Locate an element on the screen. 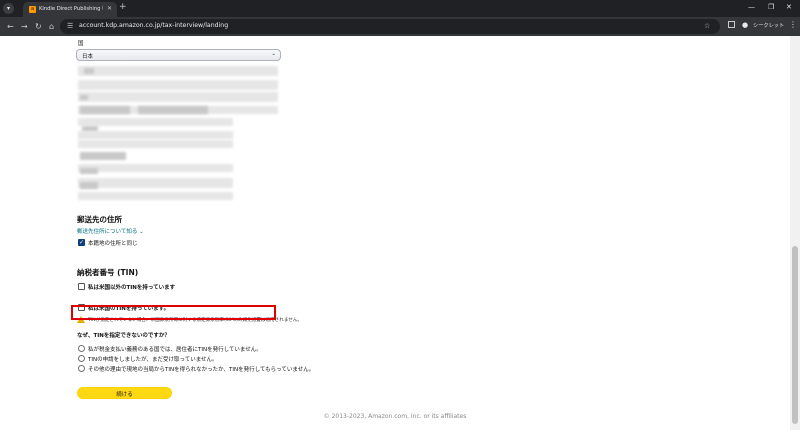 The height and width of the screenshot is (430, 800). mailing-address-info-link: 郵送先住所について知る ⌄ is located at coordinates (110, 231).